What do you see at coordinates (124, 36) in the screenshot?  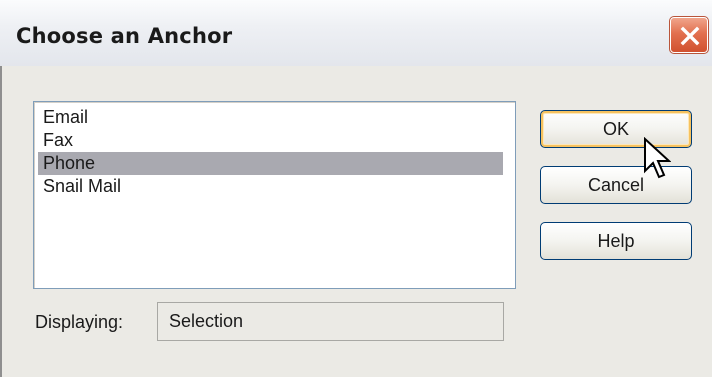 I see `dialog-title: Choose an Anchor` at bounding box center [124, 36].